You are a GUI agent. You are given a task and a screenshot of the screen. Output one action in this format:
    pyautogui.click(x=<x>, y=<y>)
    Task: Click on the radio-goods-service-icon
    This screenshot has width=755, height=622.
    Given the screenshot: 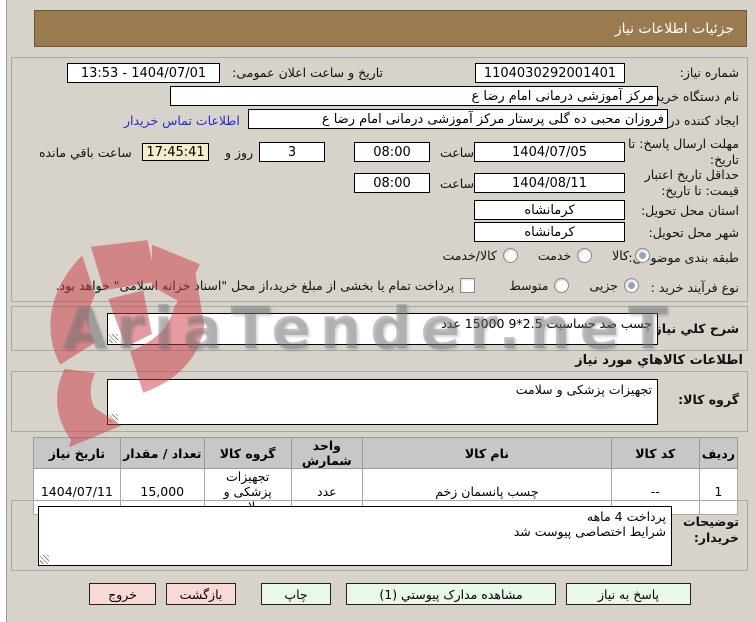 What is the action you would take?
    pyautogui.click(x=510, y=255)
    